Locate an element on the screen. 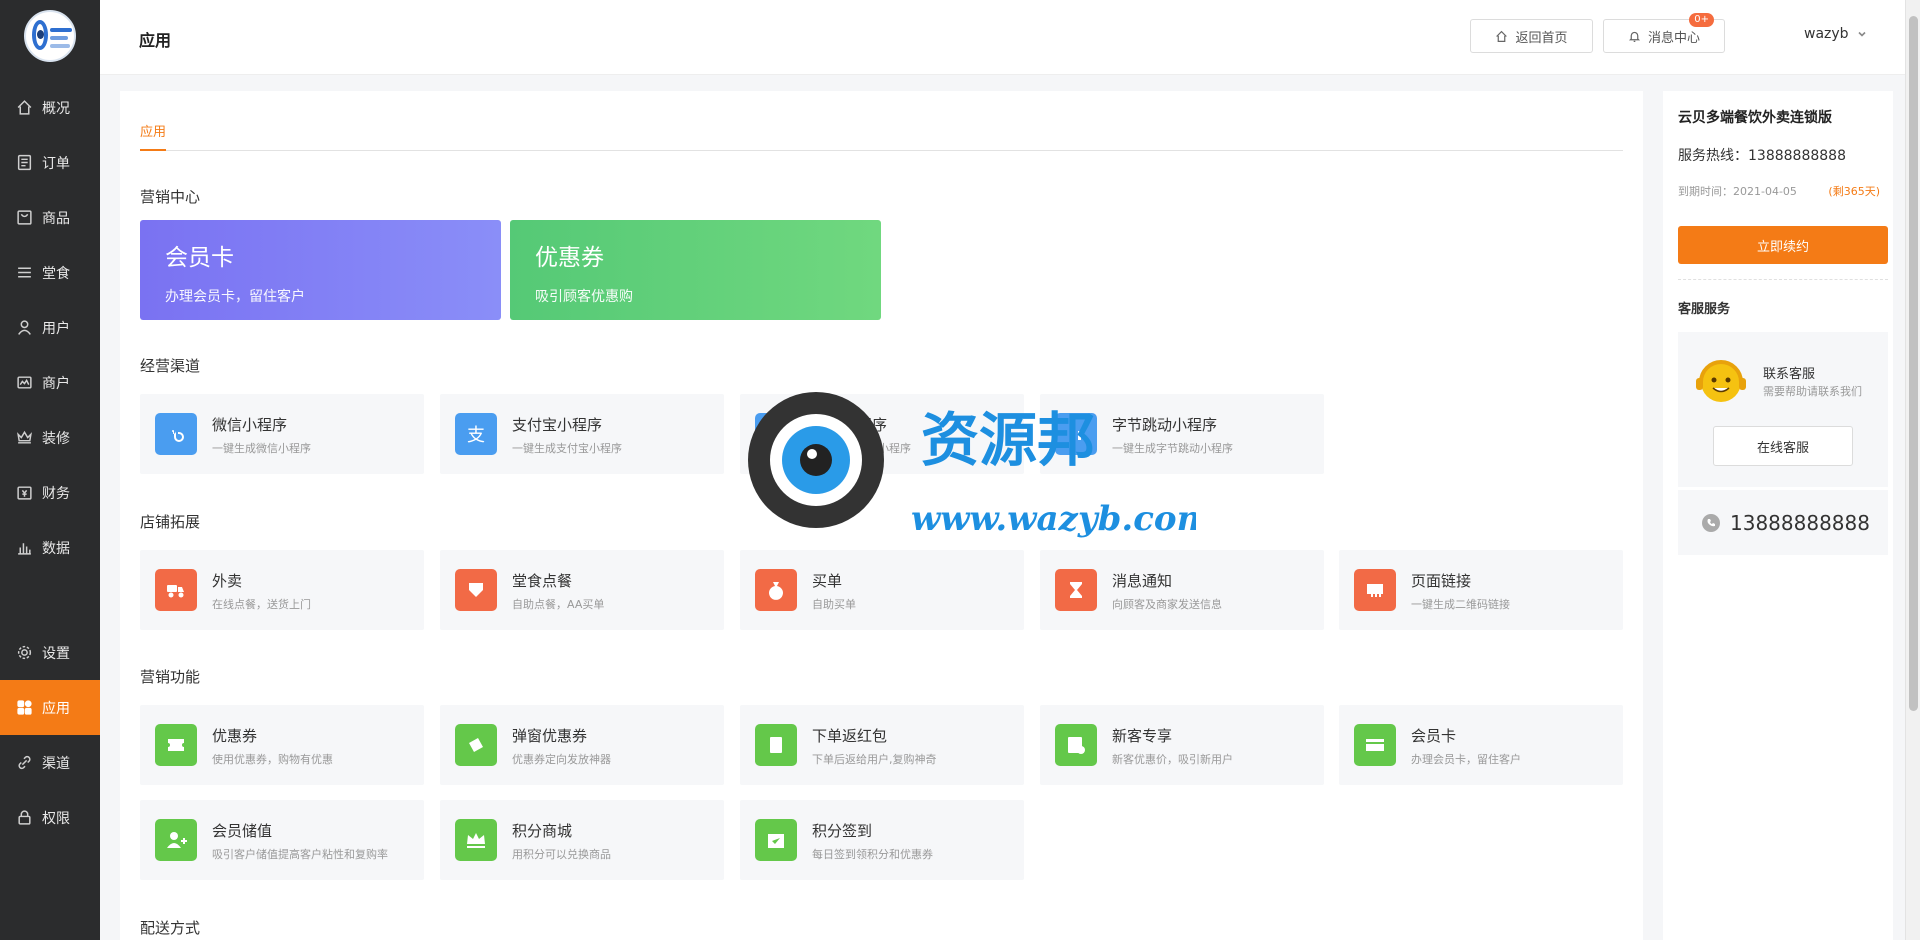 Image resolution: width=1920 pixels, height=940 pixels. app-tile-coupon: 优惠券 使用优惠券，购物有优惠 is located at coordinates (282, 745).